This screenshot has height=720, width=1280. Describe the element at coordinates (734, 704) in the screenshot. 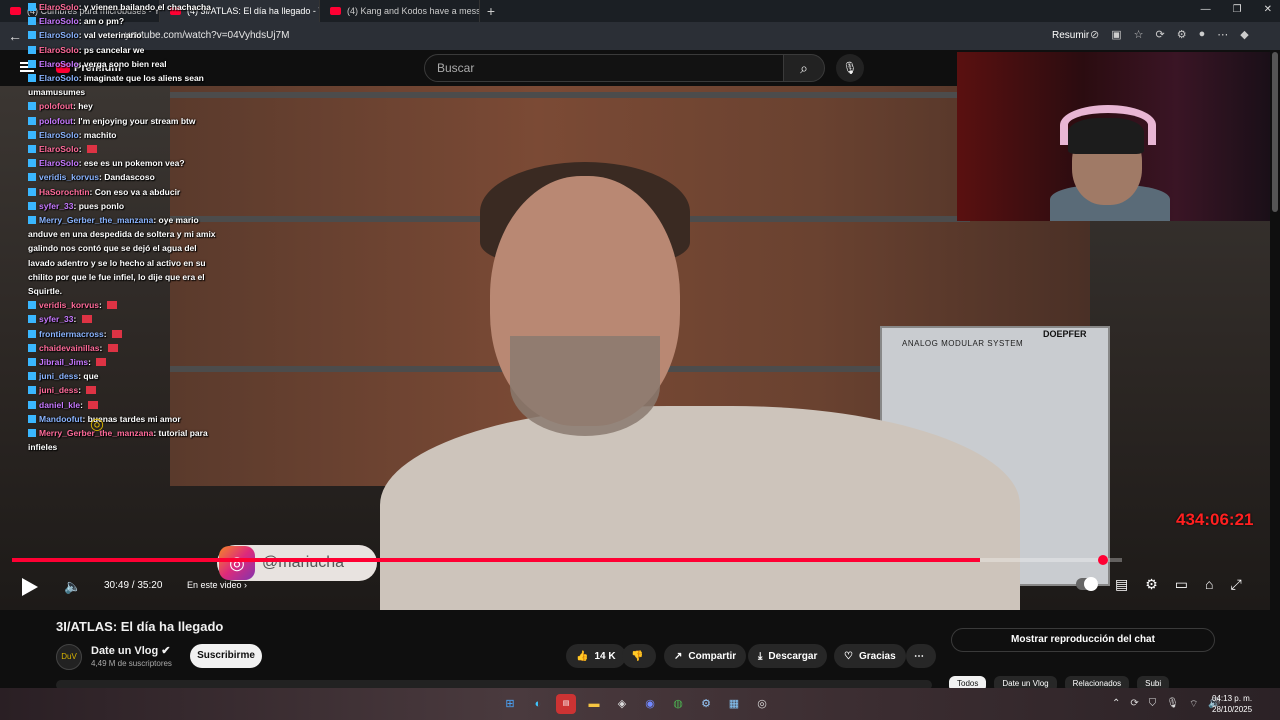

I see `notes-app-icon: ▦` at that location.